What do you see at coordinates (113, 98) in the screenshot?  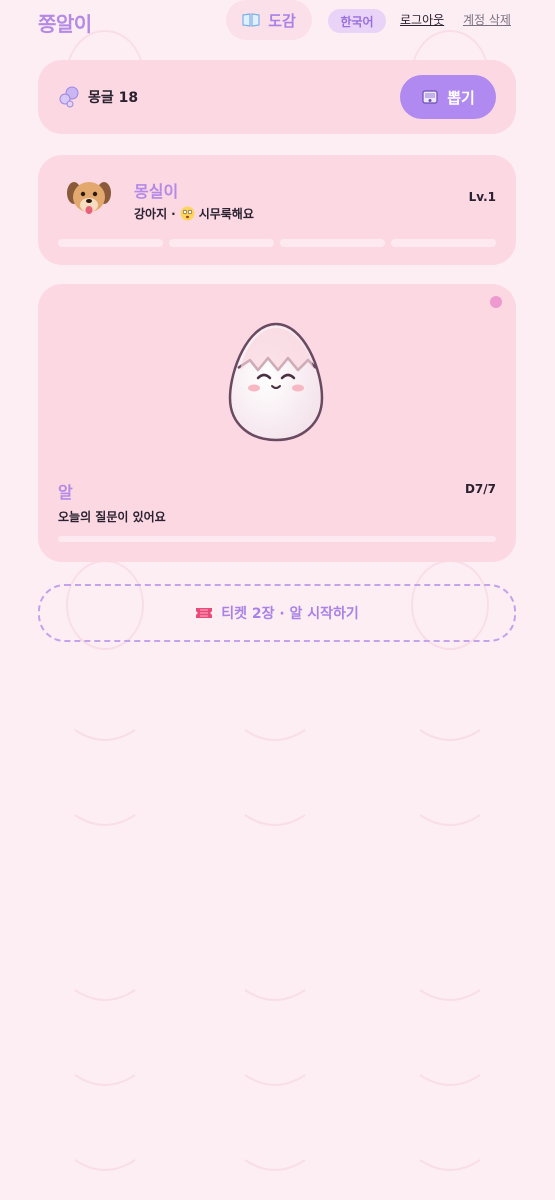 I see `currency-amount: 몽글 18` at bounding box center [113, 98].